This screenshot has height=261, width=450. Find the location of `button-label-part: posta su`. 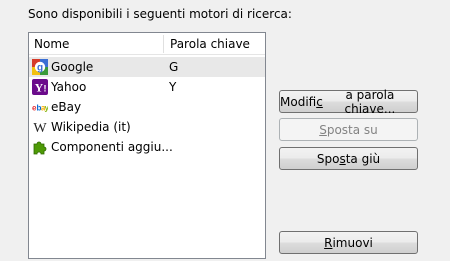

button-label-part: posta su is located at coordinates (352, 129).